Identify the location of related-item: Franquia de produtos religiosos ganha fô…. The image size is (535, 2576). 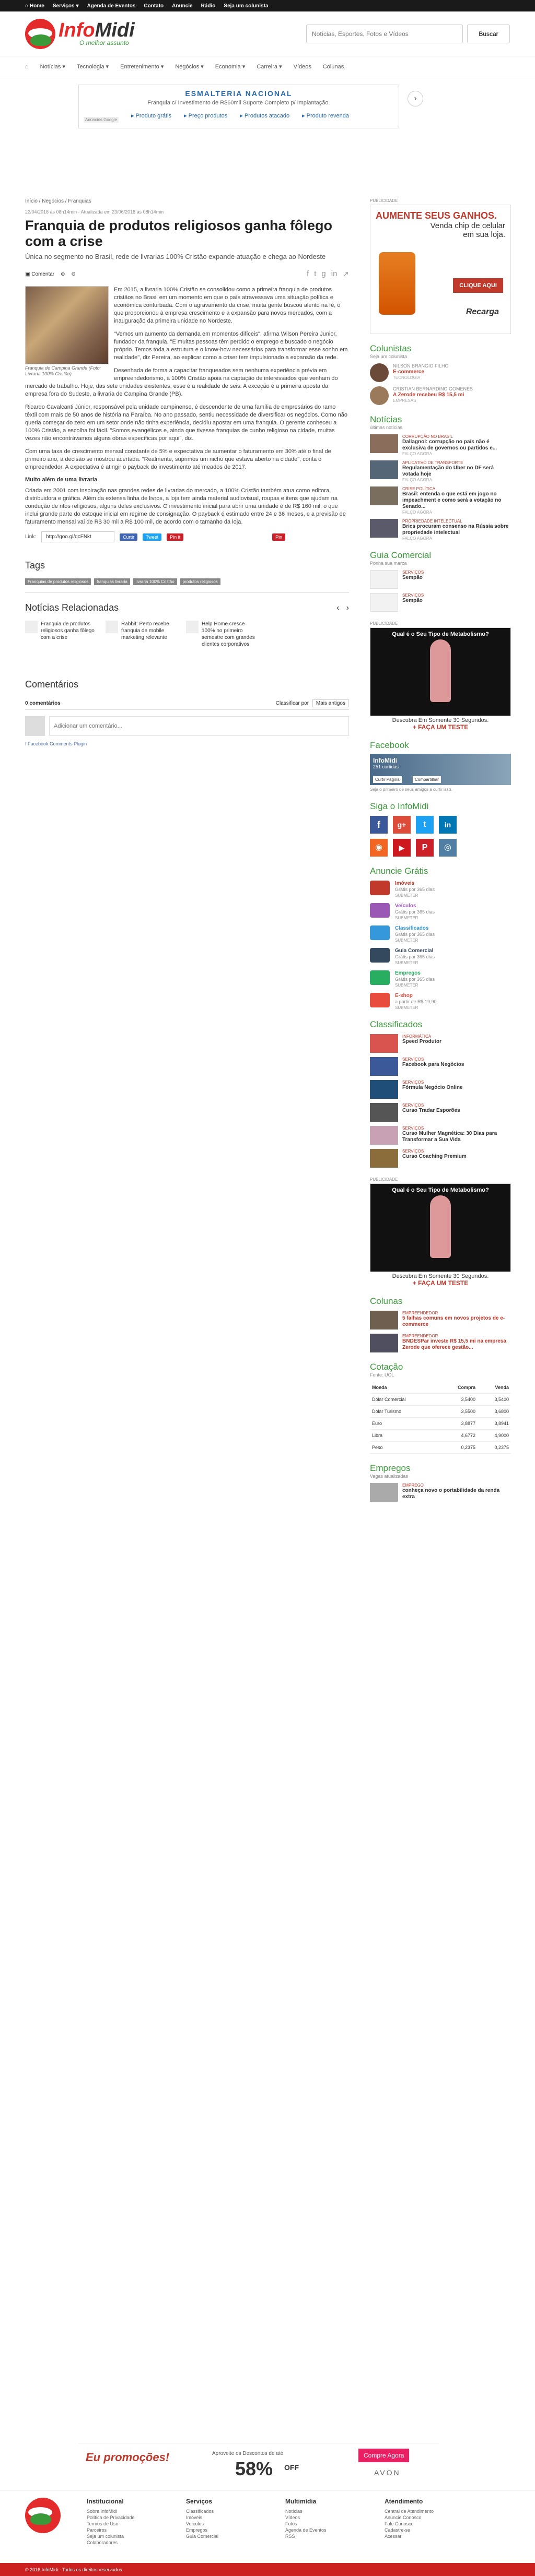
(61, 634).